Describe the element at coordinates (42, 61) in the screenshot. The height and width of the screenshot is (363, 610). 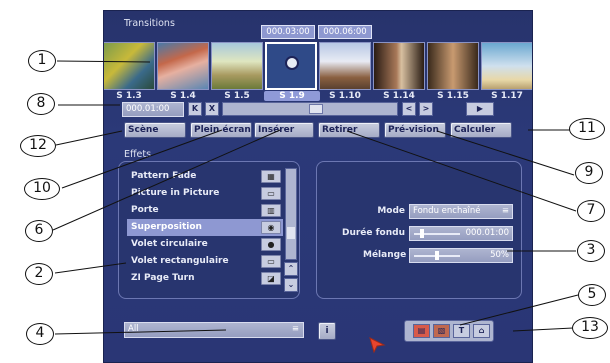
I see `callout-1: 1` at that location.